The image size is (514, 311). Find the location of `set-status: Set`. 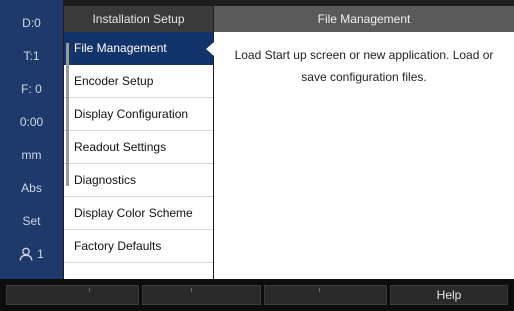

set-status: Set is located at coordinates (31, 220).